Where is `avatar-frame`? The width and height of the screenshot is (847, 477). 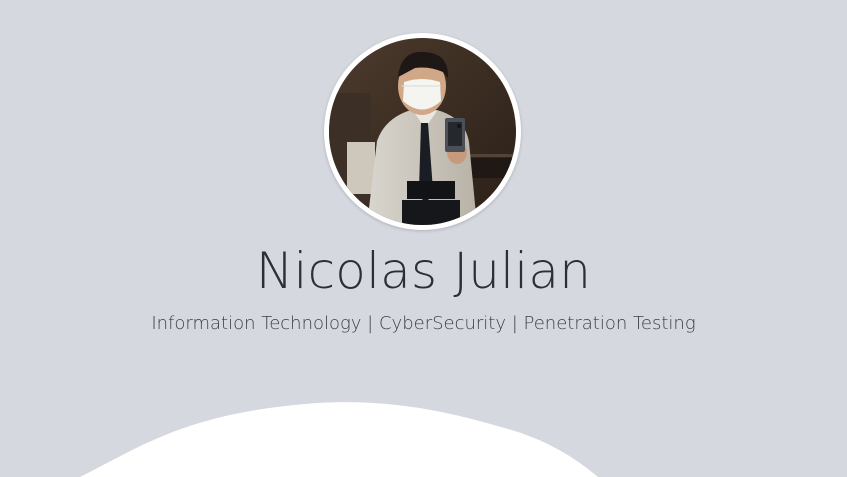
avatar-frame is located at coordinates (422, 131).